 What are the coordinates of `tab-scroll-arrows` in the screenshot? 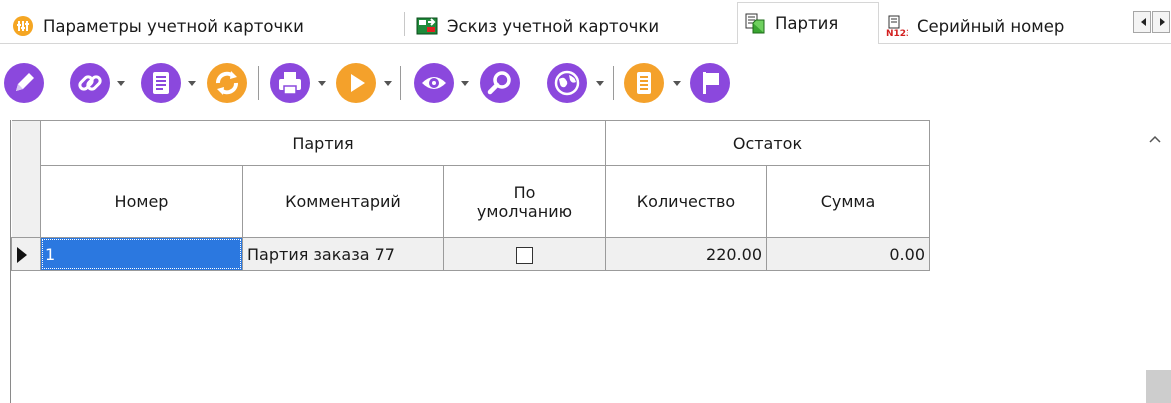 It's located at (1152, 22).